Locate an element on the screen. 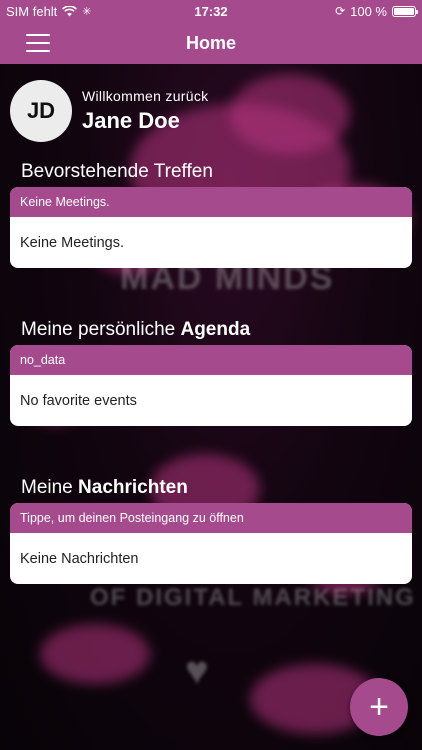  status-bar: SIM fehlt ✳ 17:32 ⟳ 100 % is located at coordinates (211, 11).